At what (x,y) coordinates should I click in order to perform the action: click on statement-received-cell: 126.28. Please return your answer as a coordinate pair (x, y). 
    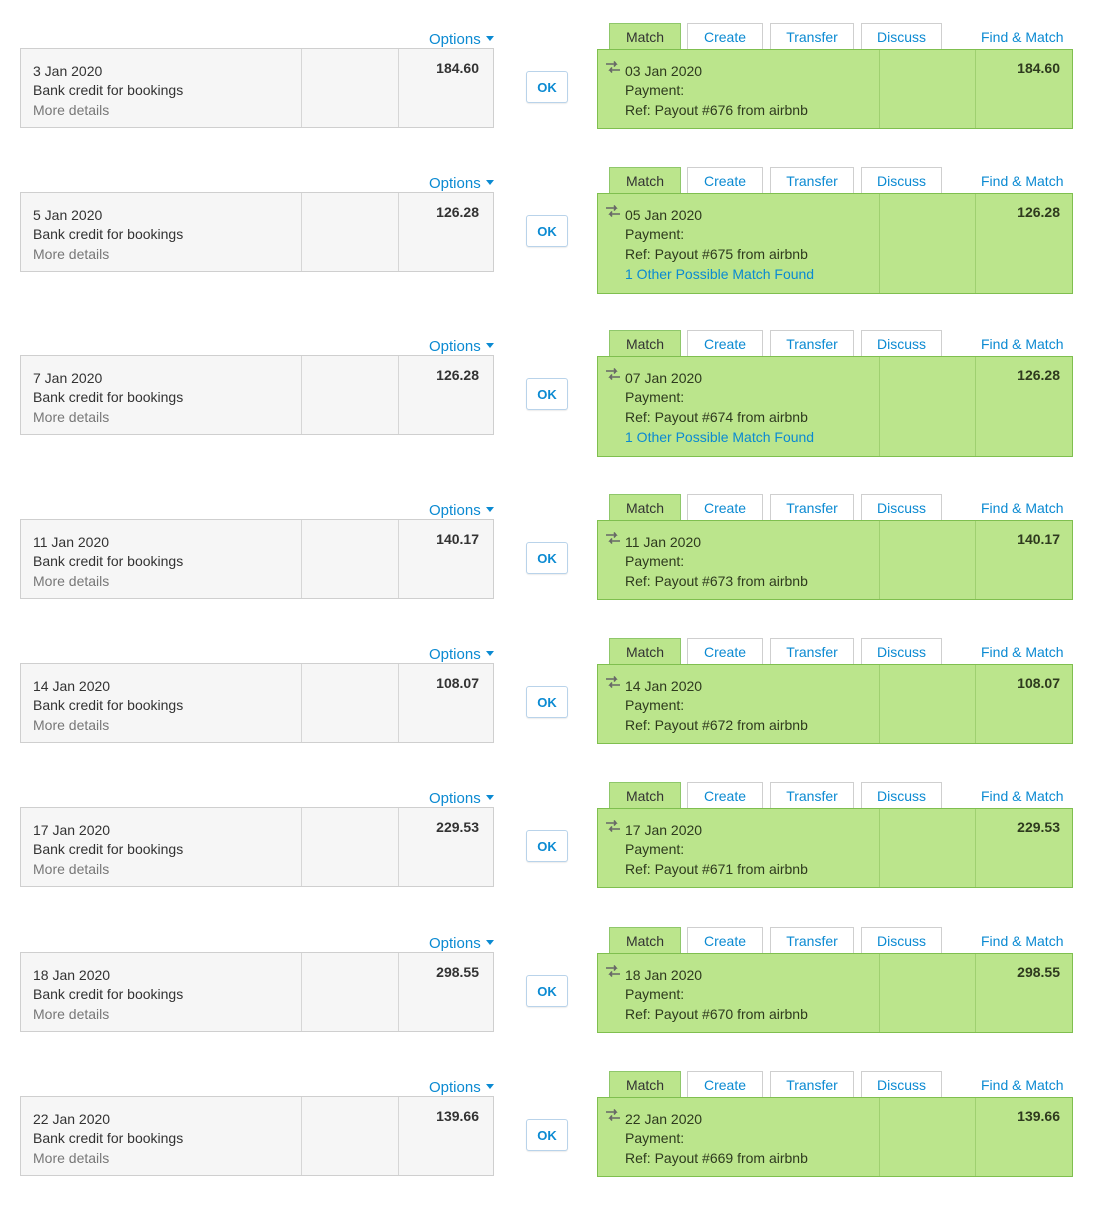
    Looking at the image, I should click on (446, 232).